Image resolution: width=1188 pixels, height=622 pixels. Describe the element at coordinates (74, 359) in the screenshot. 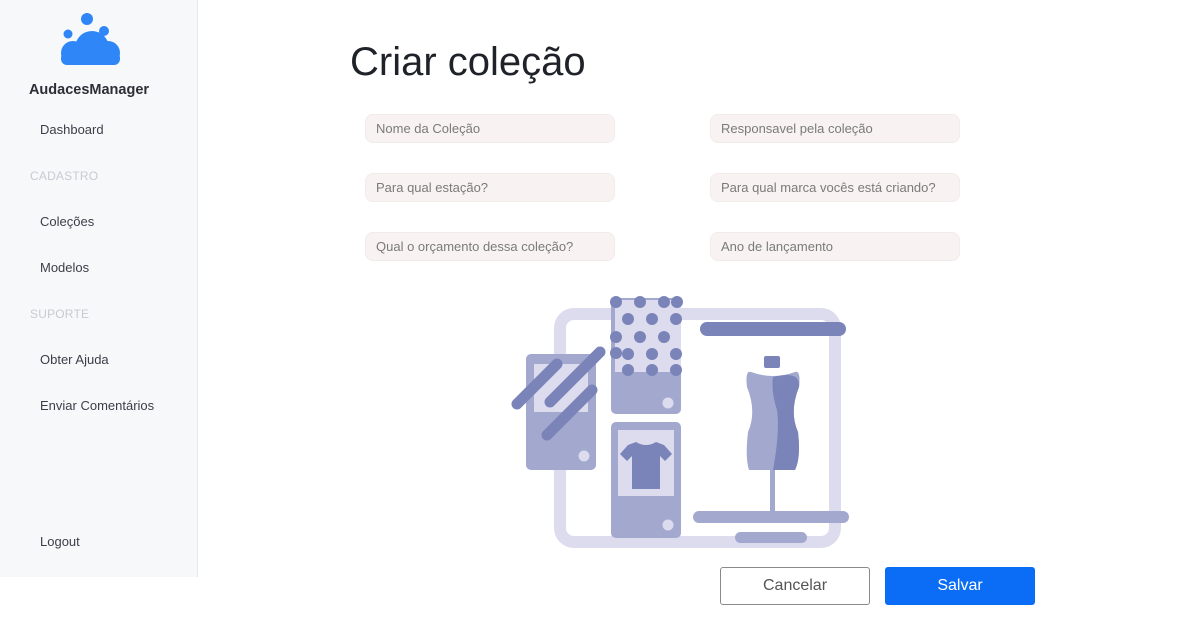

I see `sidebar-item-obter-ajuda: Obter Ajuda` at that location.